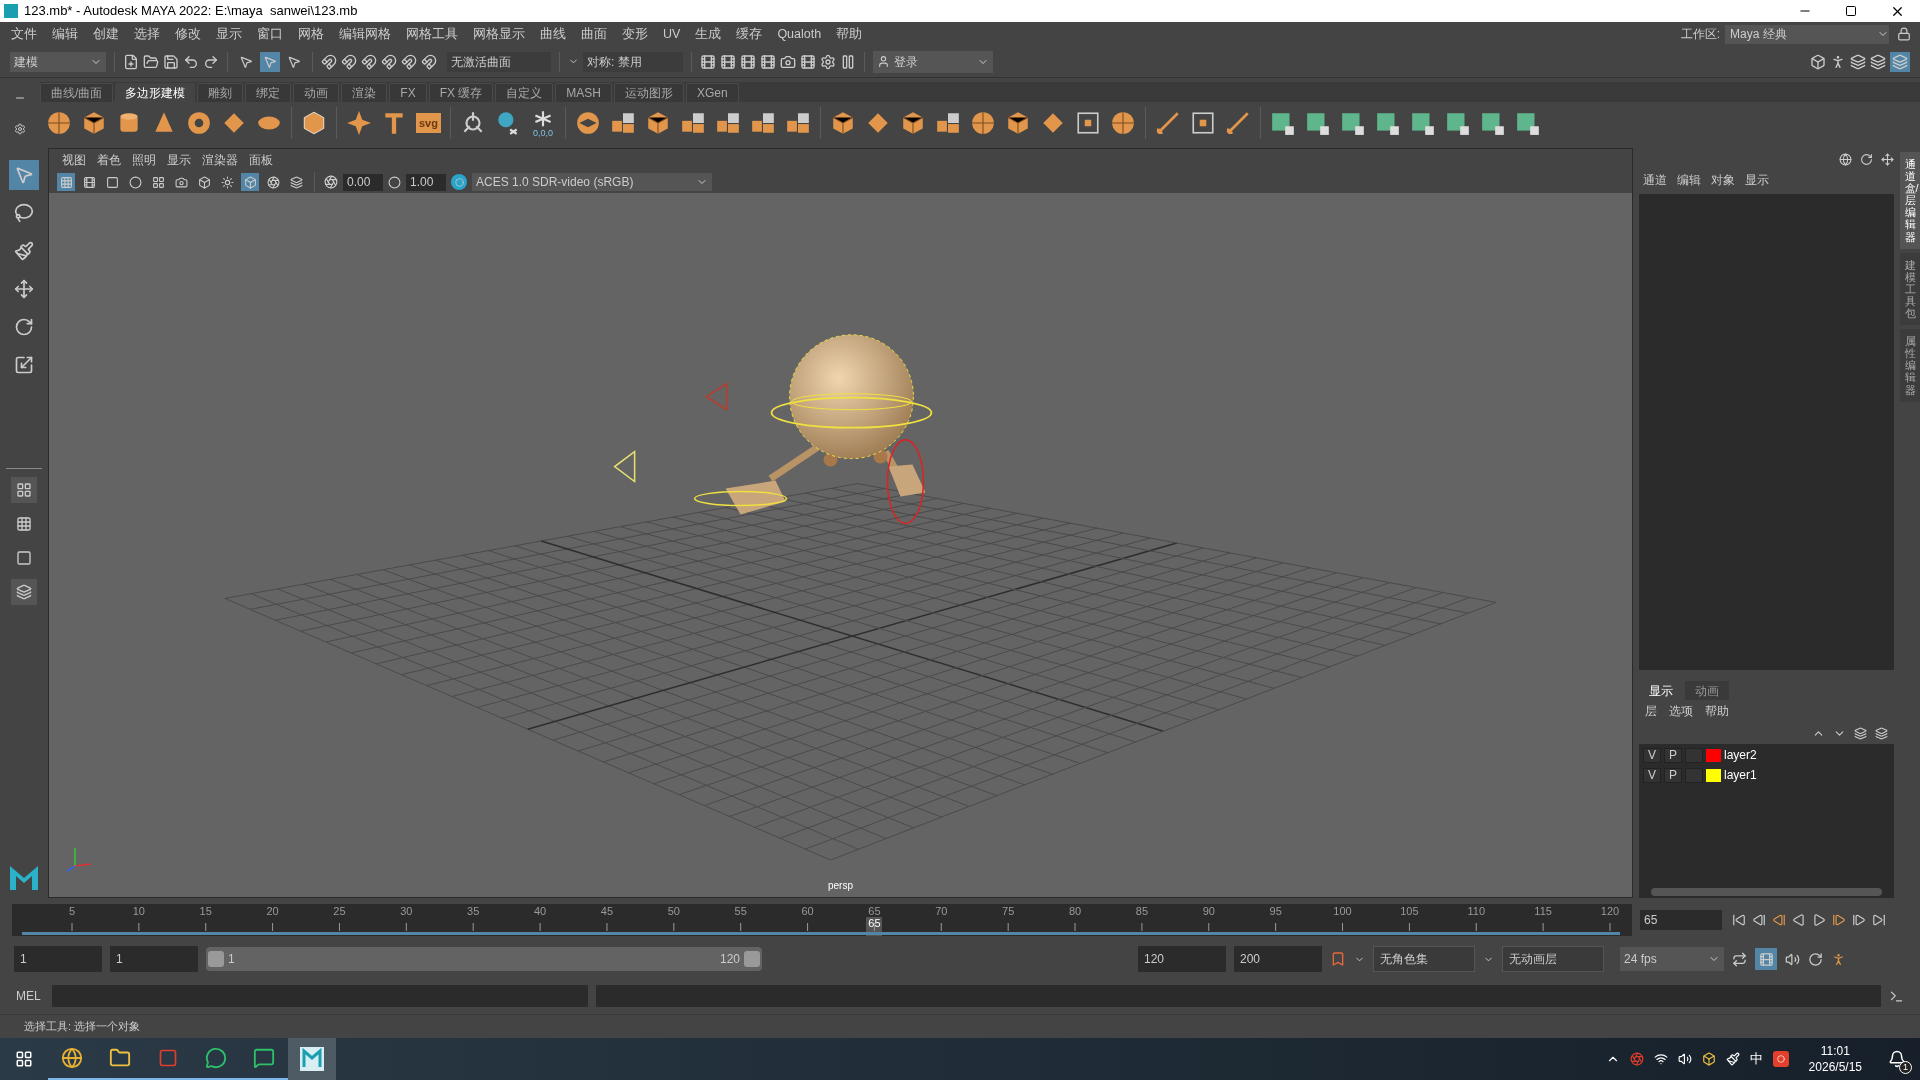  What do you see at coordinates (1756, 1059) in the screenshot?
I see `input-method-indicator: 中` at bounding box center [1756, 1059].